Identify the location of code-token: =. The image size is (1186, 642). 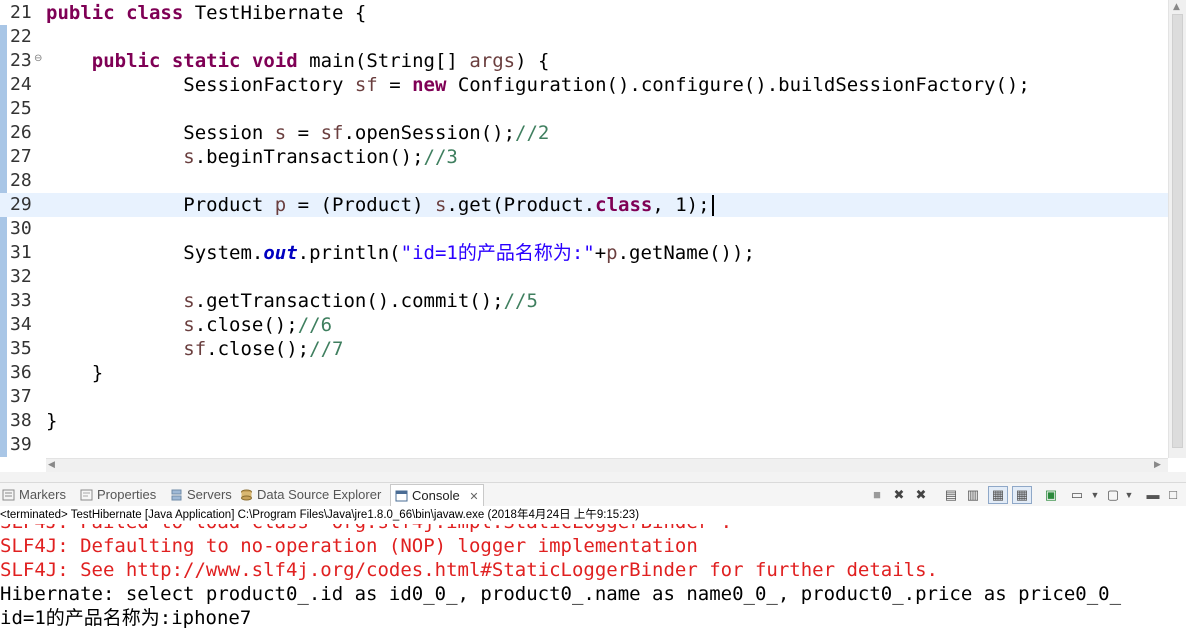
(395, 85).